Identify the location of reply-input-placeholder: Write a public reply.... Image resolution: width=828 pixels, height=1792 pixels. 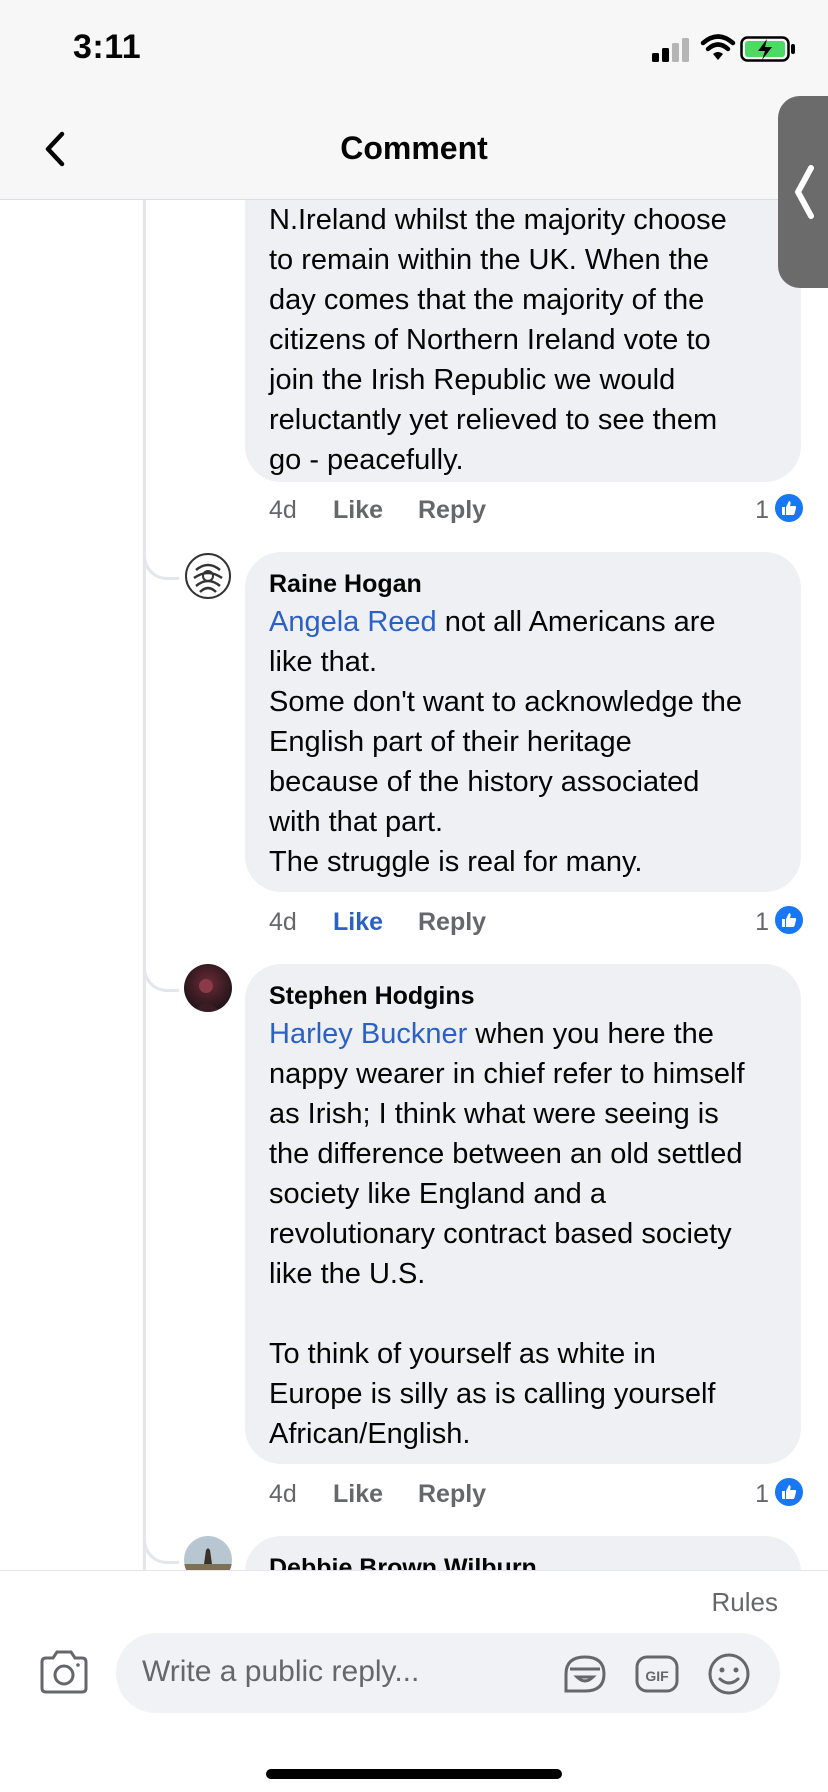
(281, 1671).